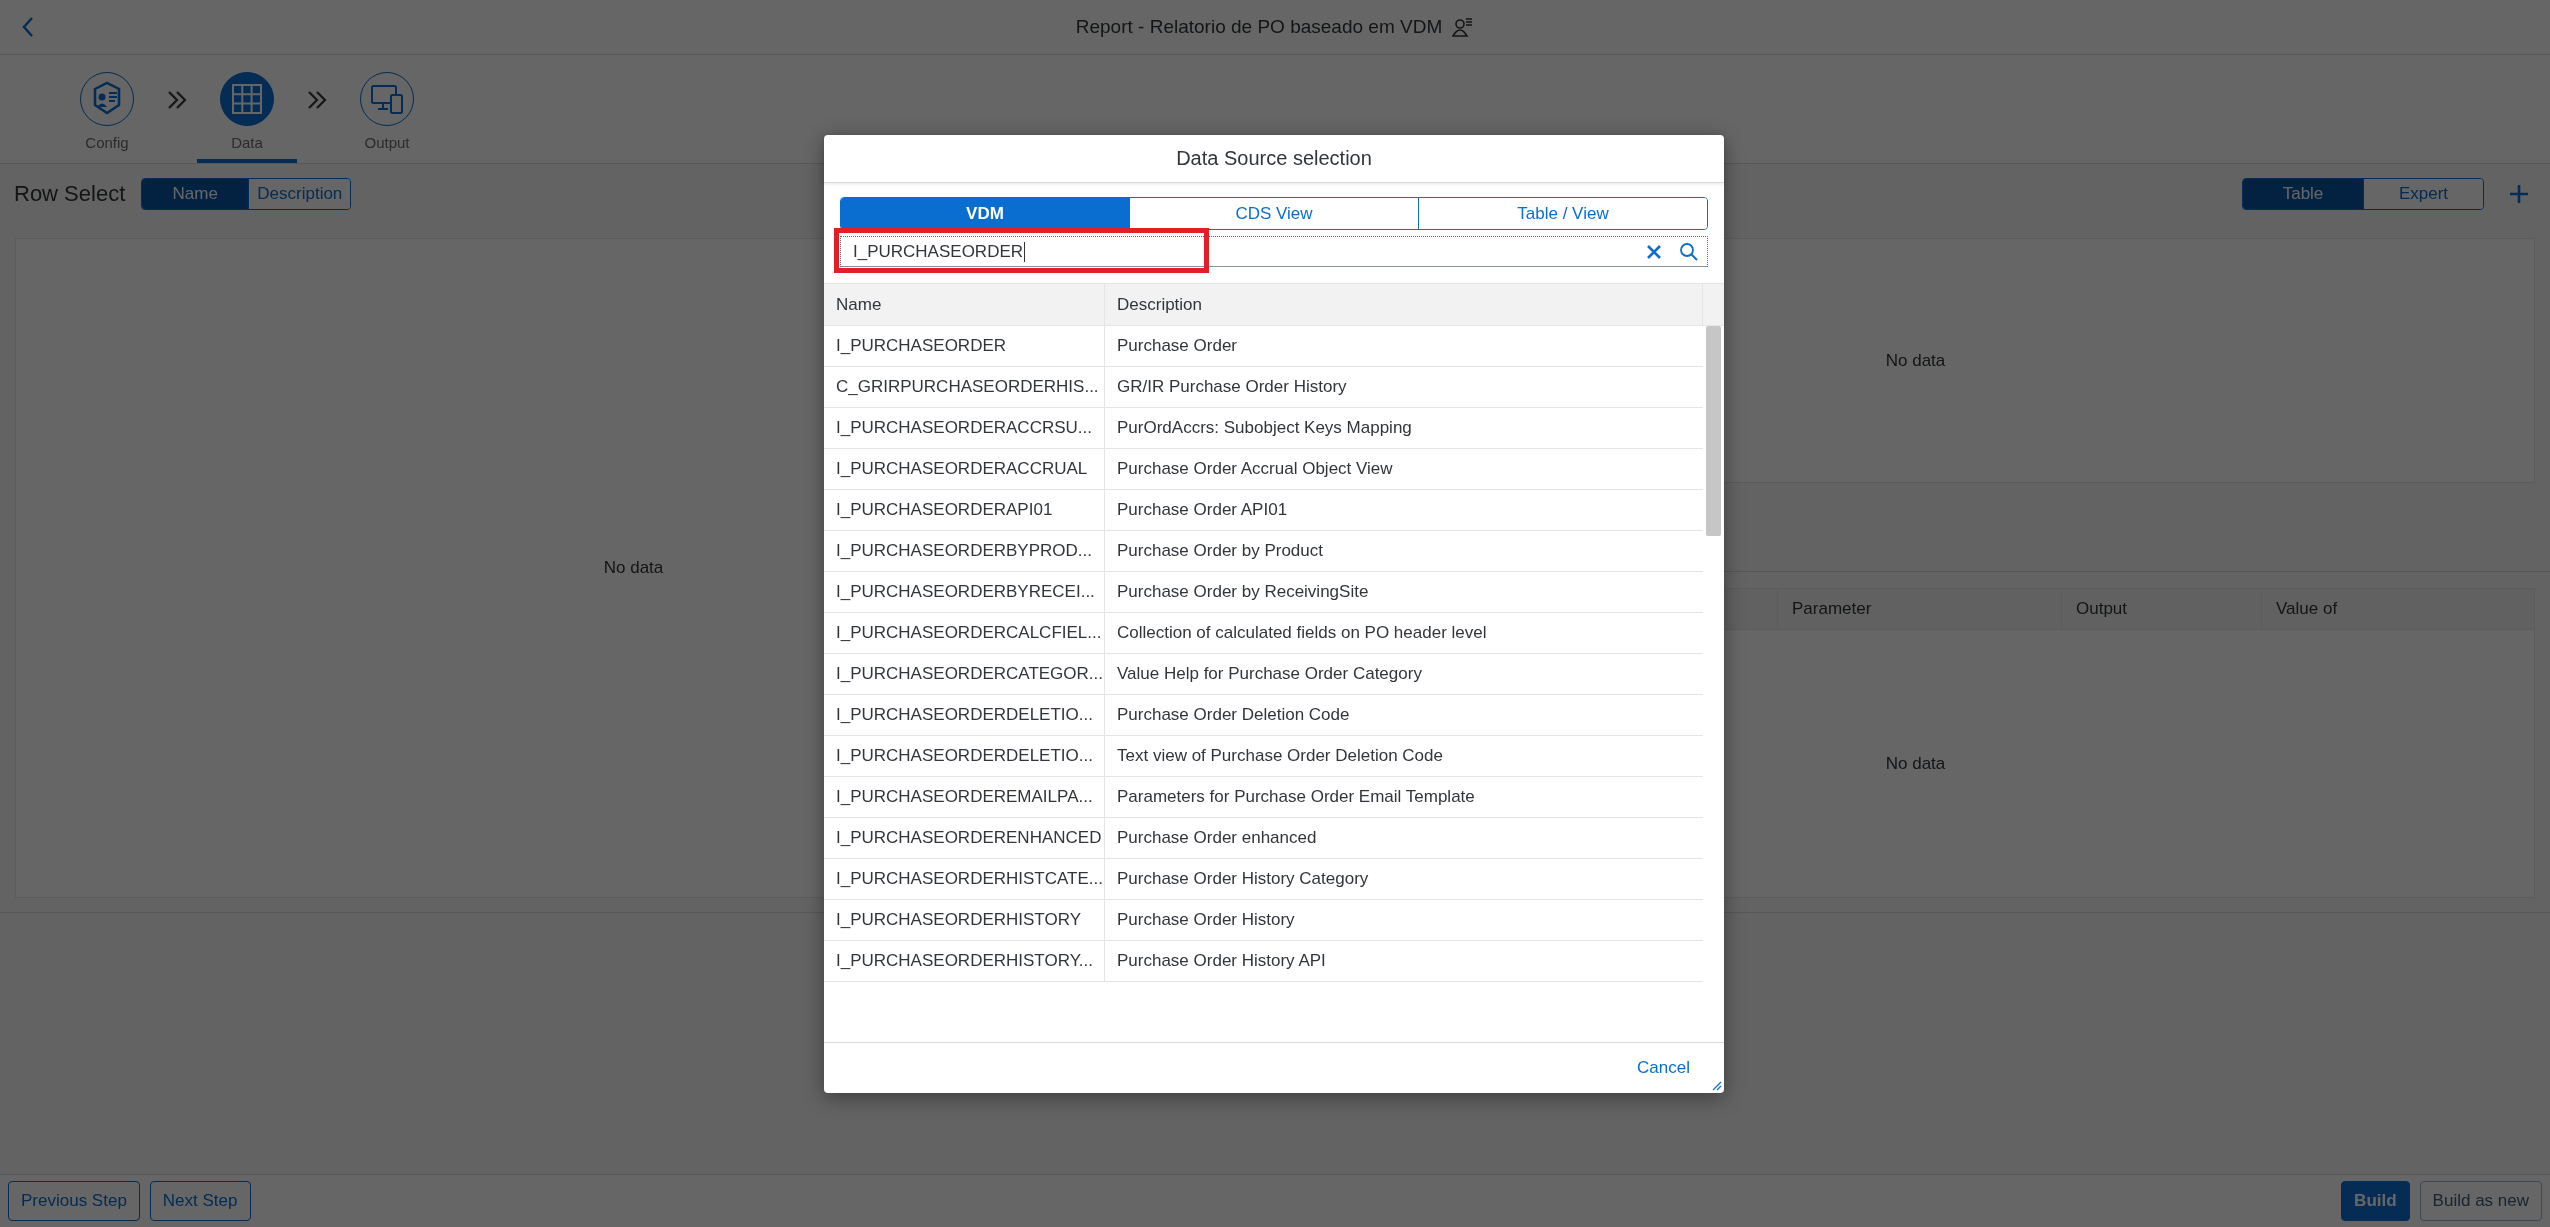 The height and width of the screenshot is (1227, 2550). What do you see at coordinates (964, 920) in the screenshot?
I see `table-cell: I_PURCHASEORDERHISTORY` at bounding box center [964, 920].